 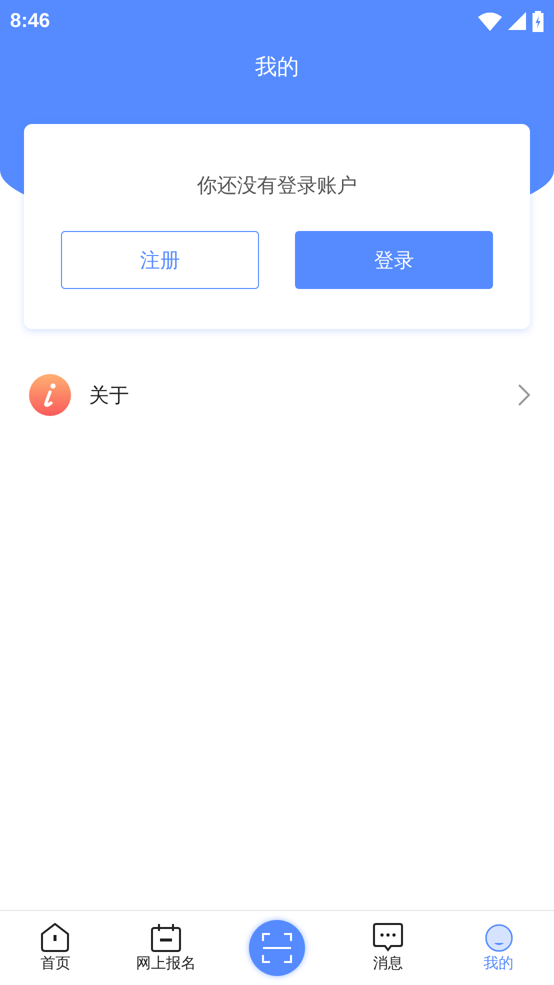 I want to click on calendar-icon, so click(x=166, y=937).